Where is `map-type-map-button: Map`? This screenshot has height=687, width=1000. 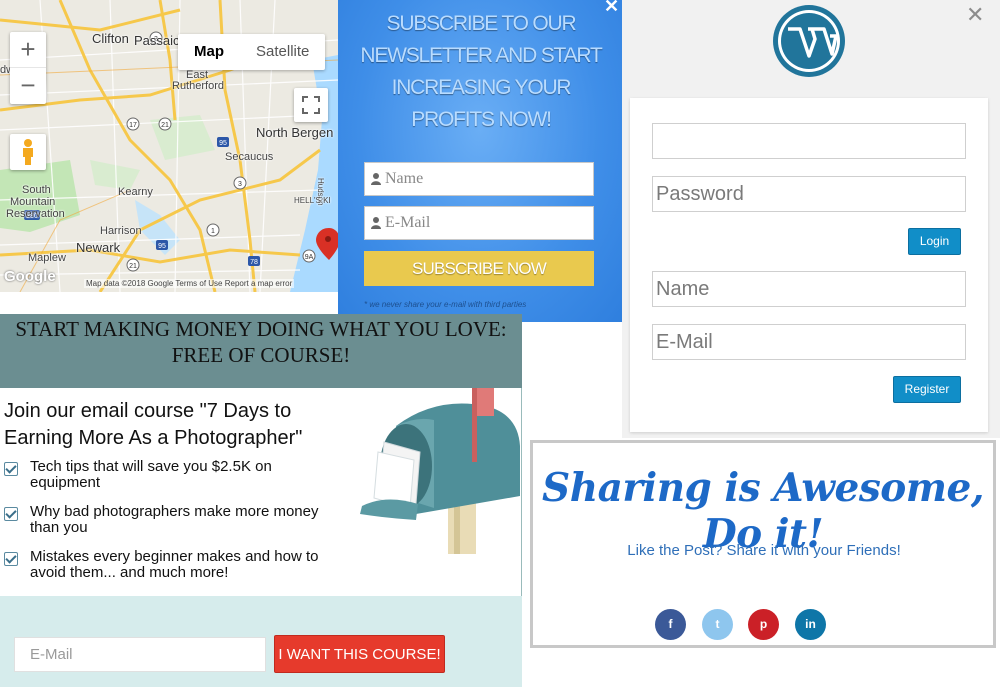 map-type-map-button: Map is located at coordinates (209, 52).